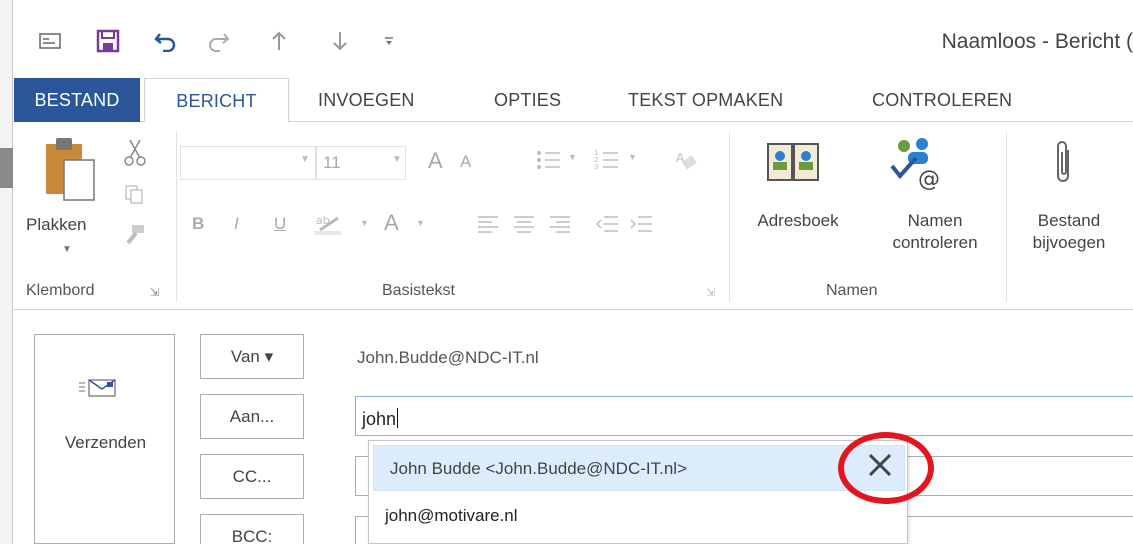 The height and width of the screenshot is (544, 1133). What do you see at coordinates (638, 516) in the screenshot?
I see `autocomplete-item: john@motivare.nl` at bounding box center [638, 516].